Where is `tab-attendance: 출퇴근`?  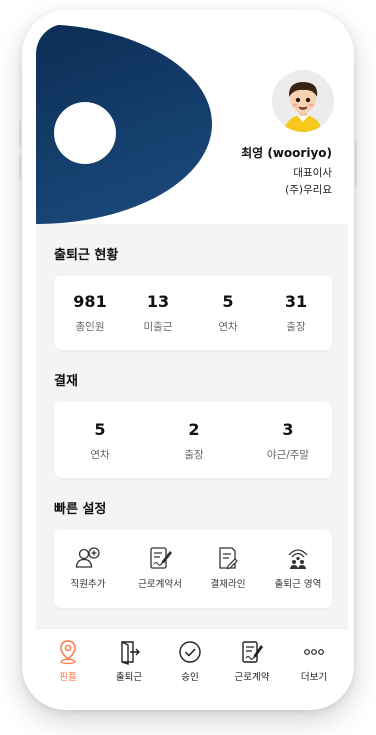
tab-attendance: 출퇴근 is located at coordinates (129, 661).